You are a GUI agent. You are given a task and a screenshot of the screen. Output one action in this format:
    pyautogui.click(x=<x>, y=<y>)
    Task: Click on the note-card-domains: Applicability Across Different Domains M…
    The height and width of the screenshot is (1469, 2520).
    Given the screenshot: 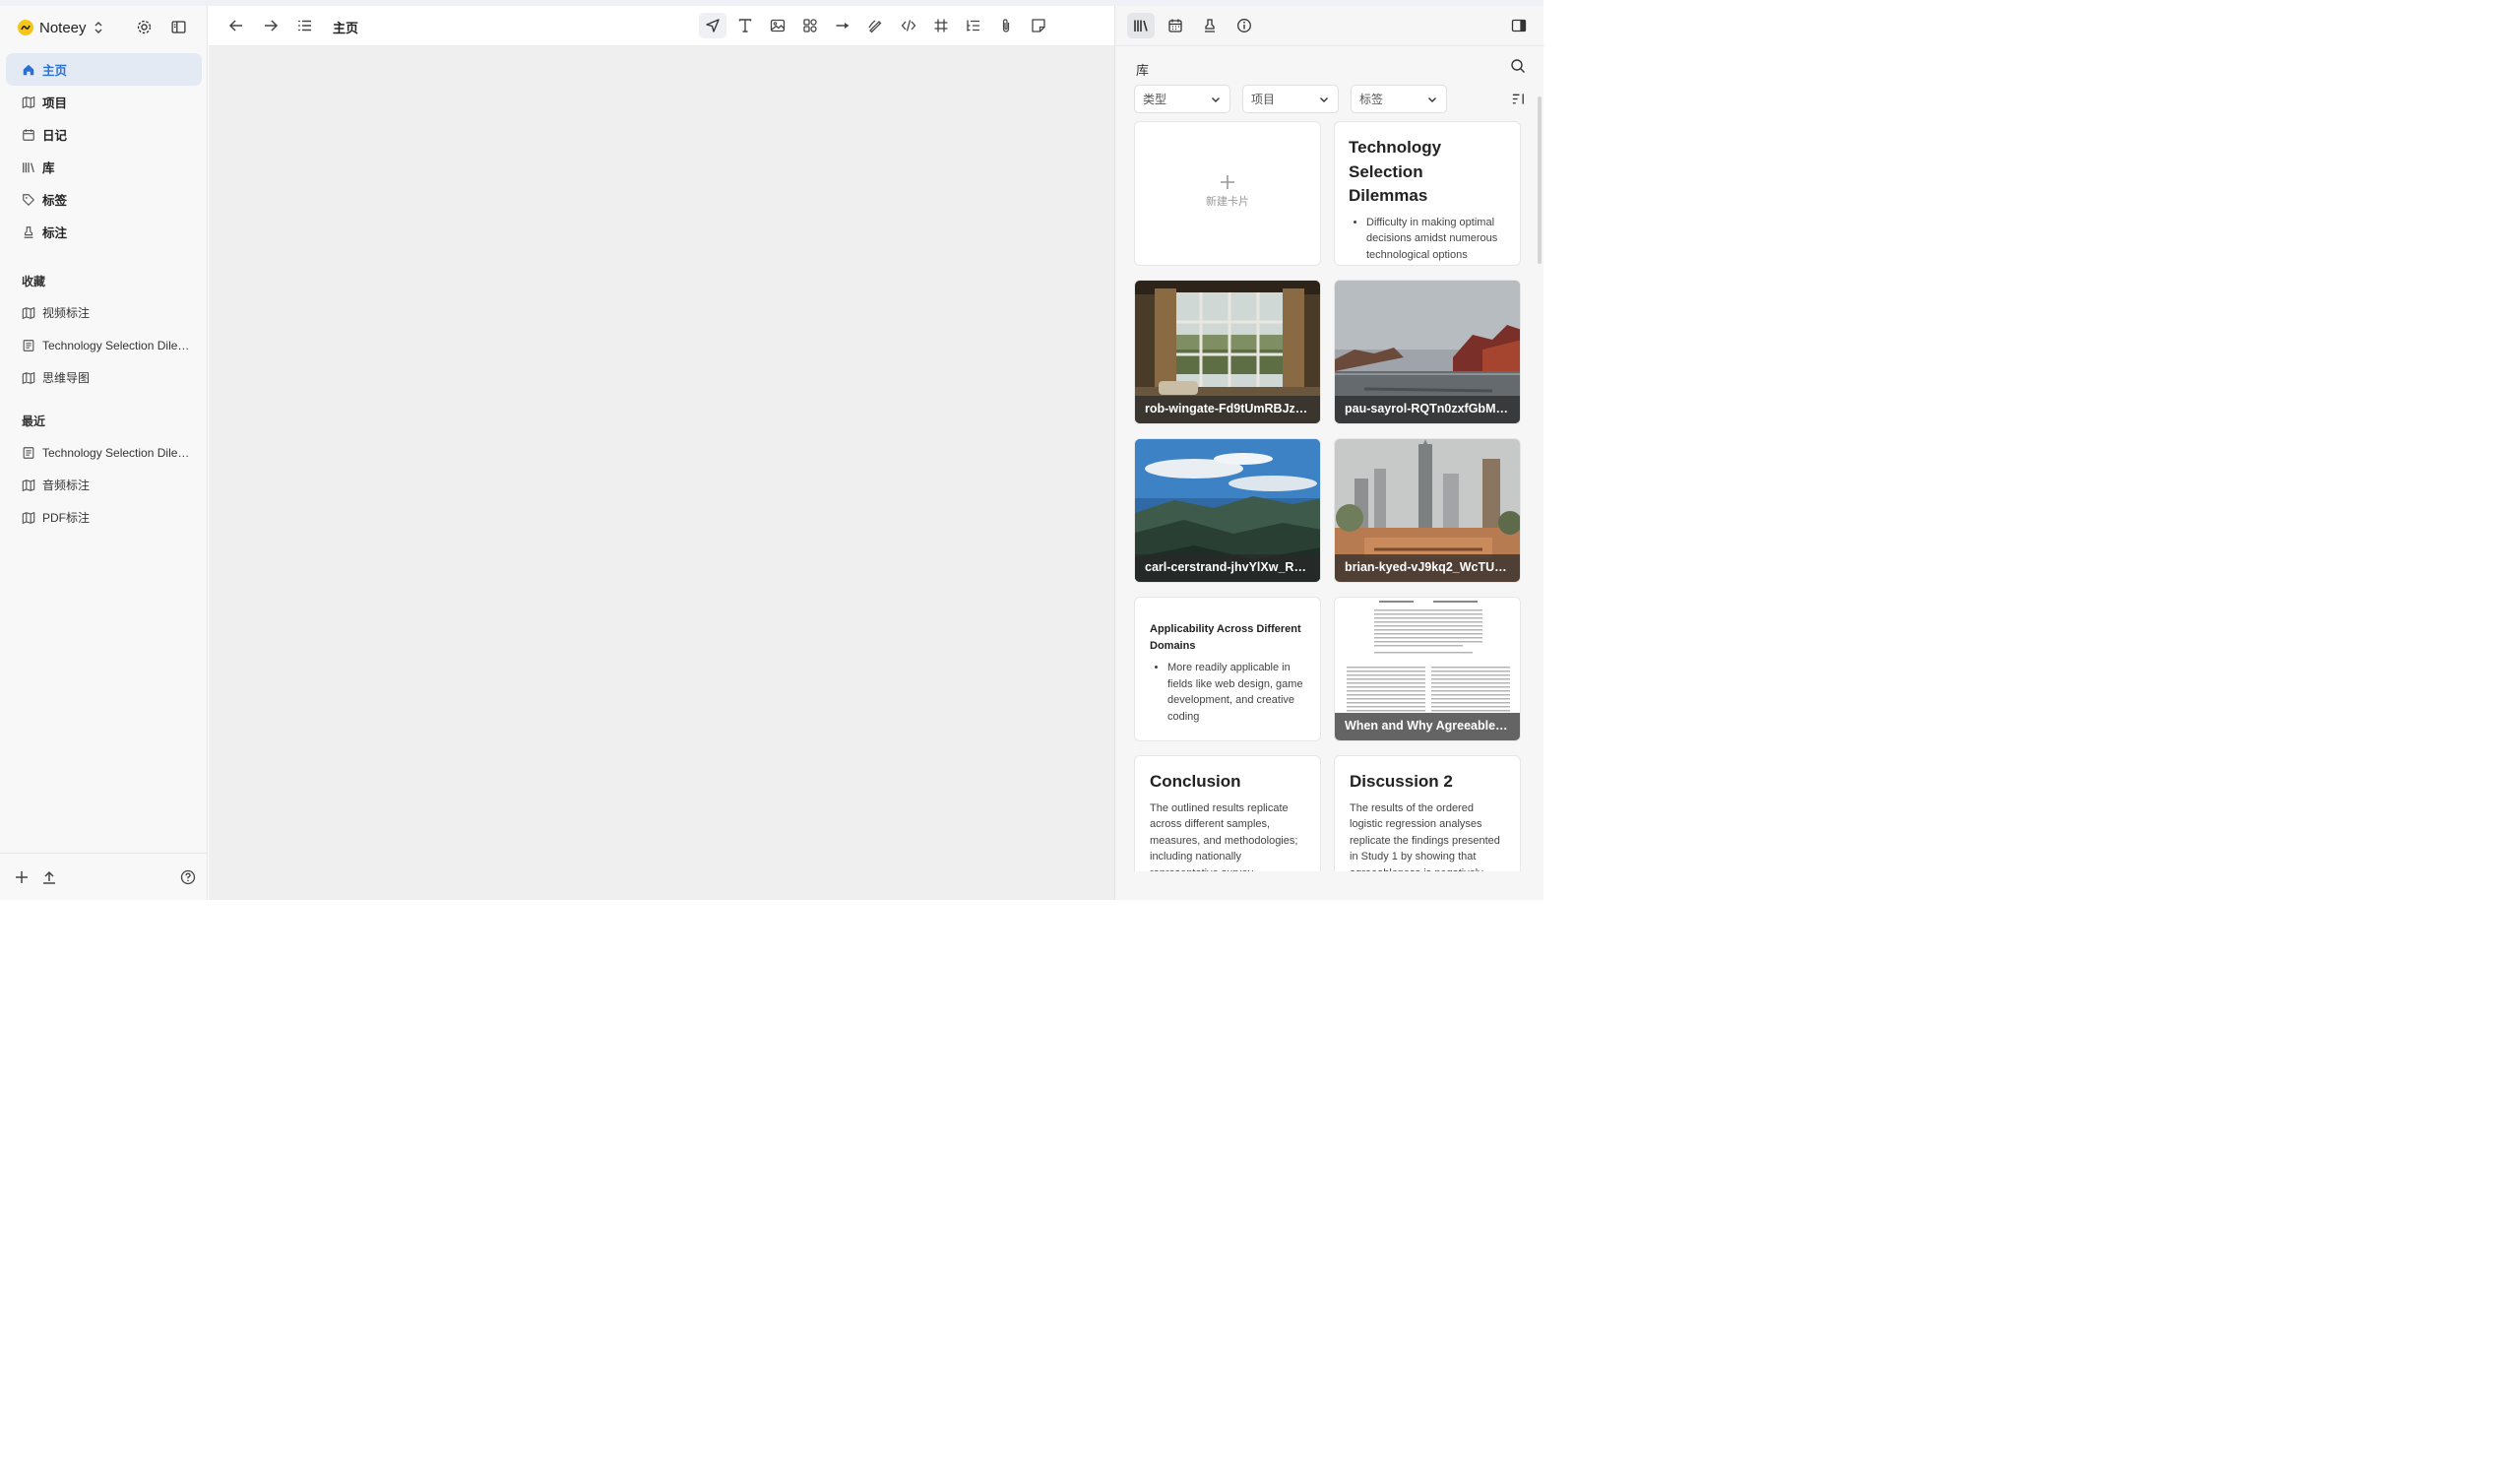 What is the action you would take?
    pyautogui.click(x=1227, y=669)
    